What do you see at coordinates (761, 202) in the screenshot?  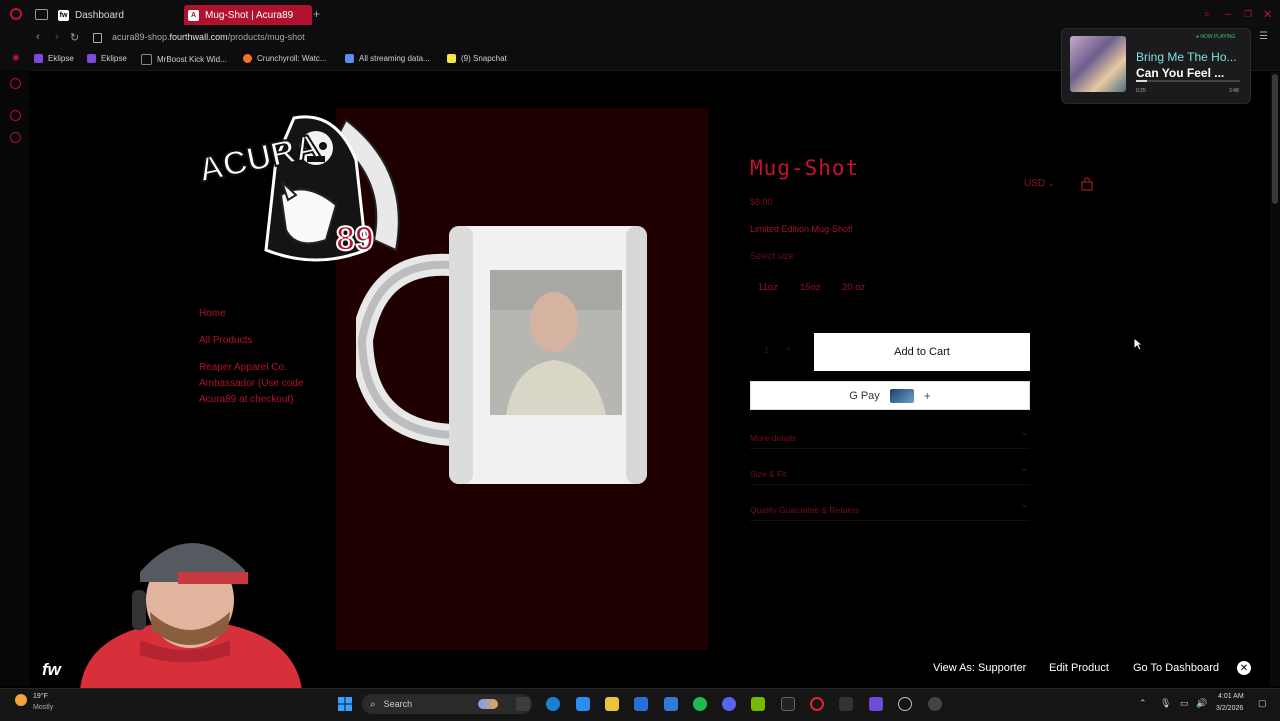 I see `product-price: $8.00` at bounding box center [761, 202].